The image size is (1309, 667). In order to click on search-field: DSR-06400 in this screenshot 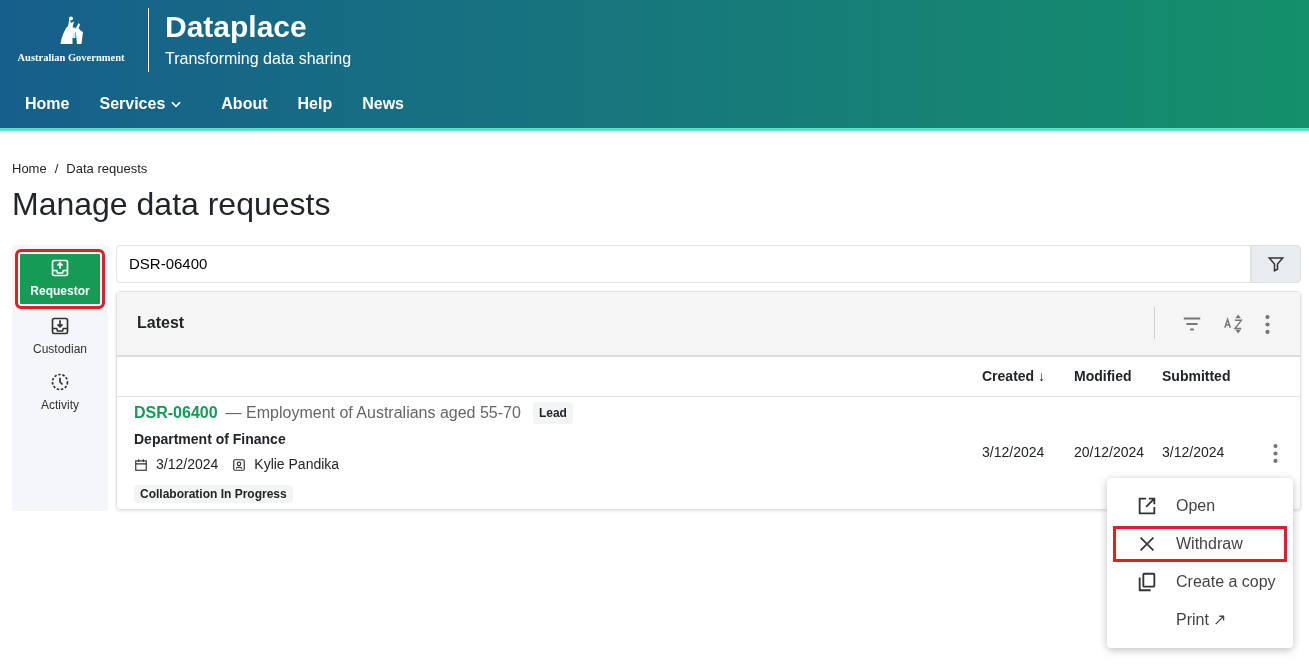, I will do `click(683, 263)`.